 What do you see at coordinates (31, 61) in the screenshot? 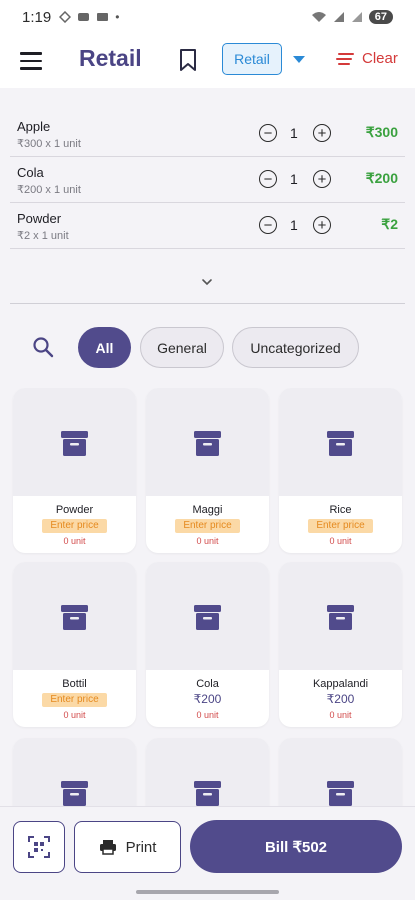
I see `menu-icon` at bounding box center [31, 61].